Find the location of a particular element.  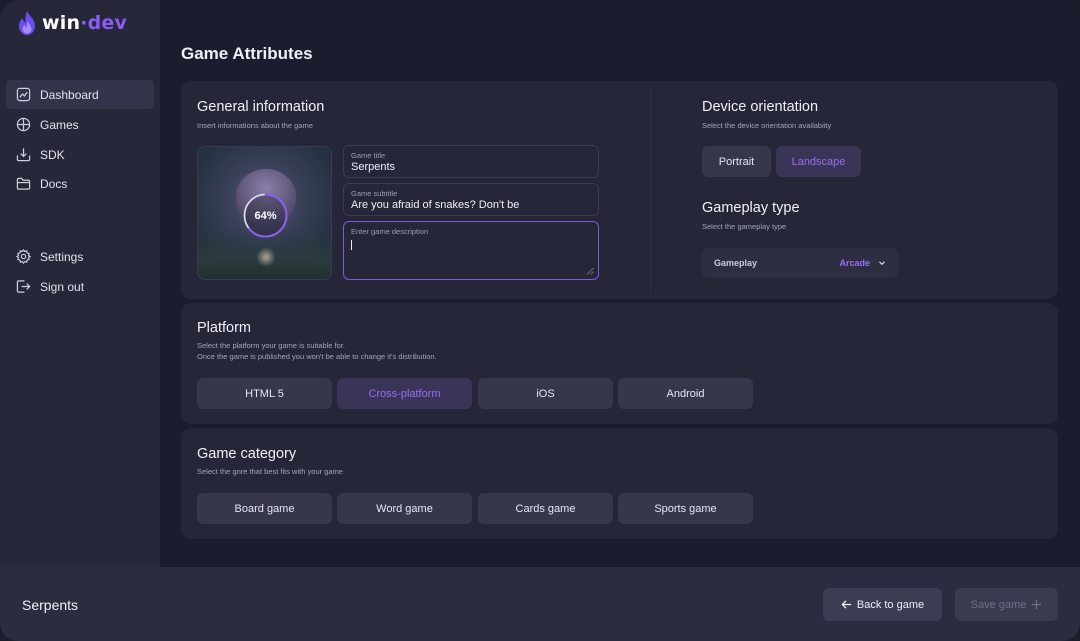

resize-grip-icon is located at coordinates (590, 271).